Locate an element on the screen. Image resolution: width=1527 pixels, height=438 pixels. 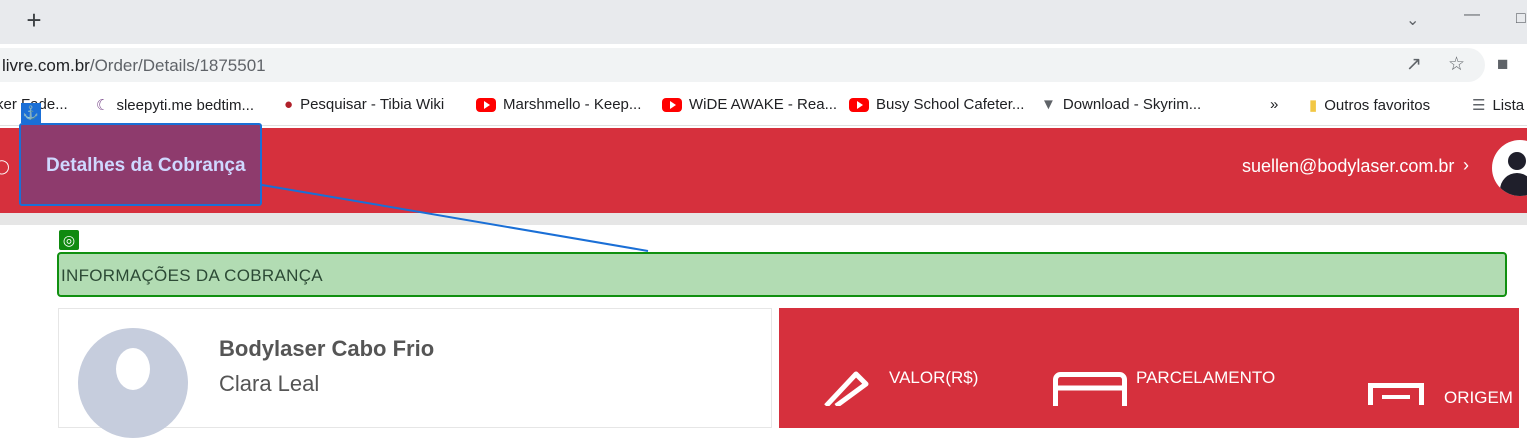
document-icon is located at coordinates (1396, 394).